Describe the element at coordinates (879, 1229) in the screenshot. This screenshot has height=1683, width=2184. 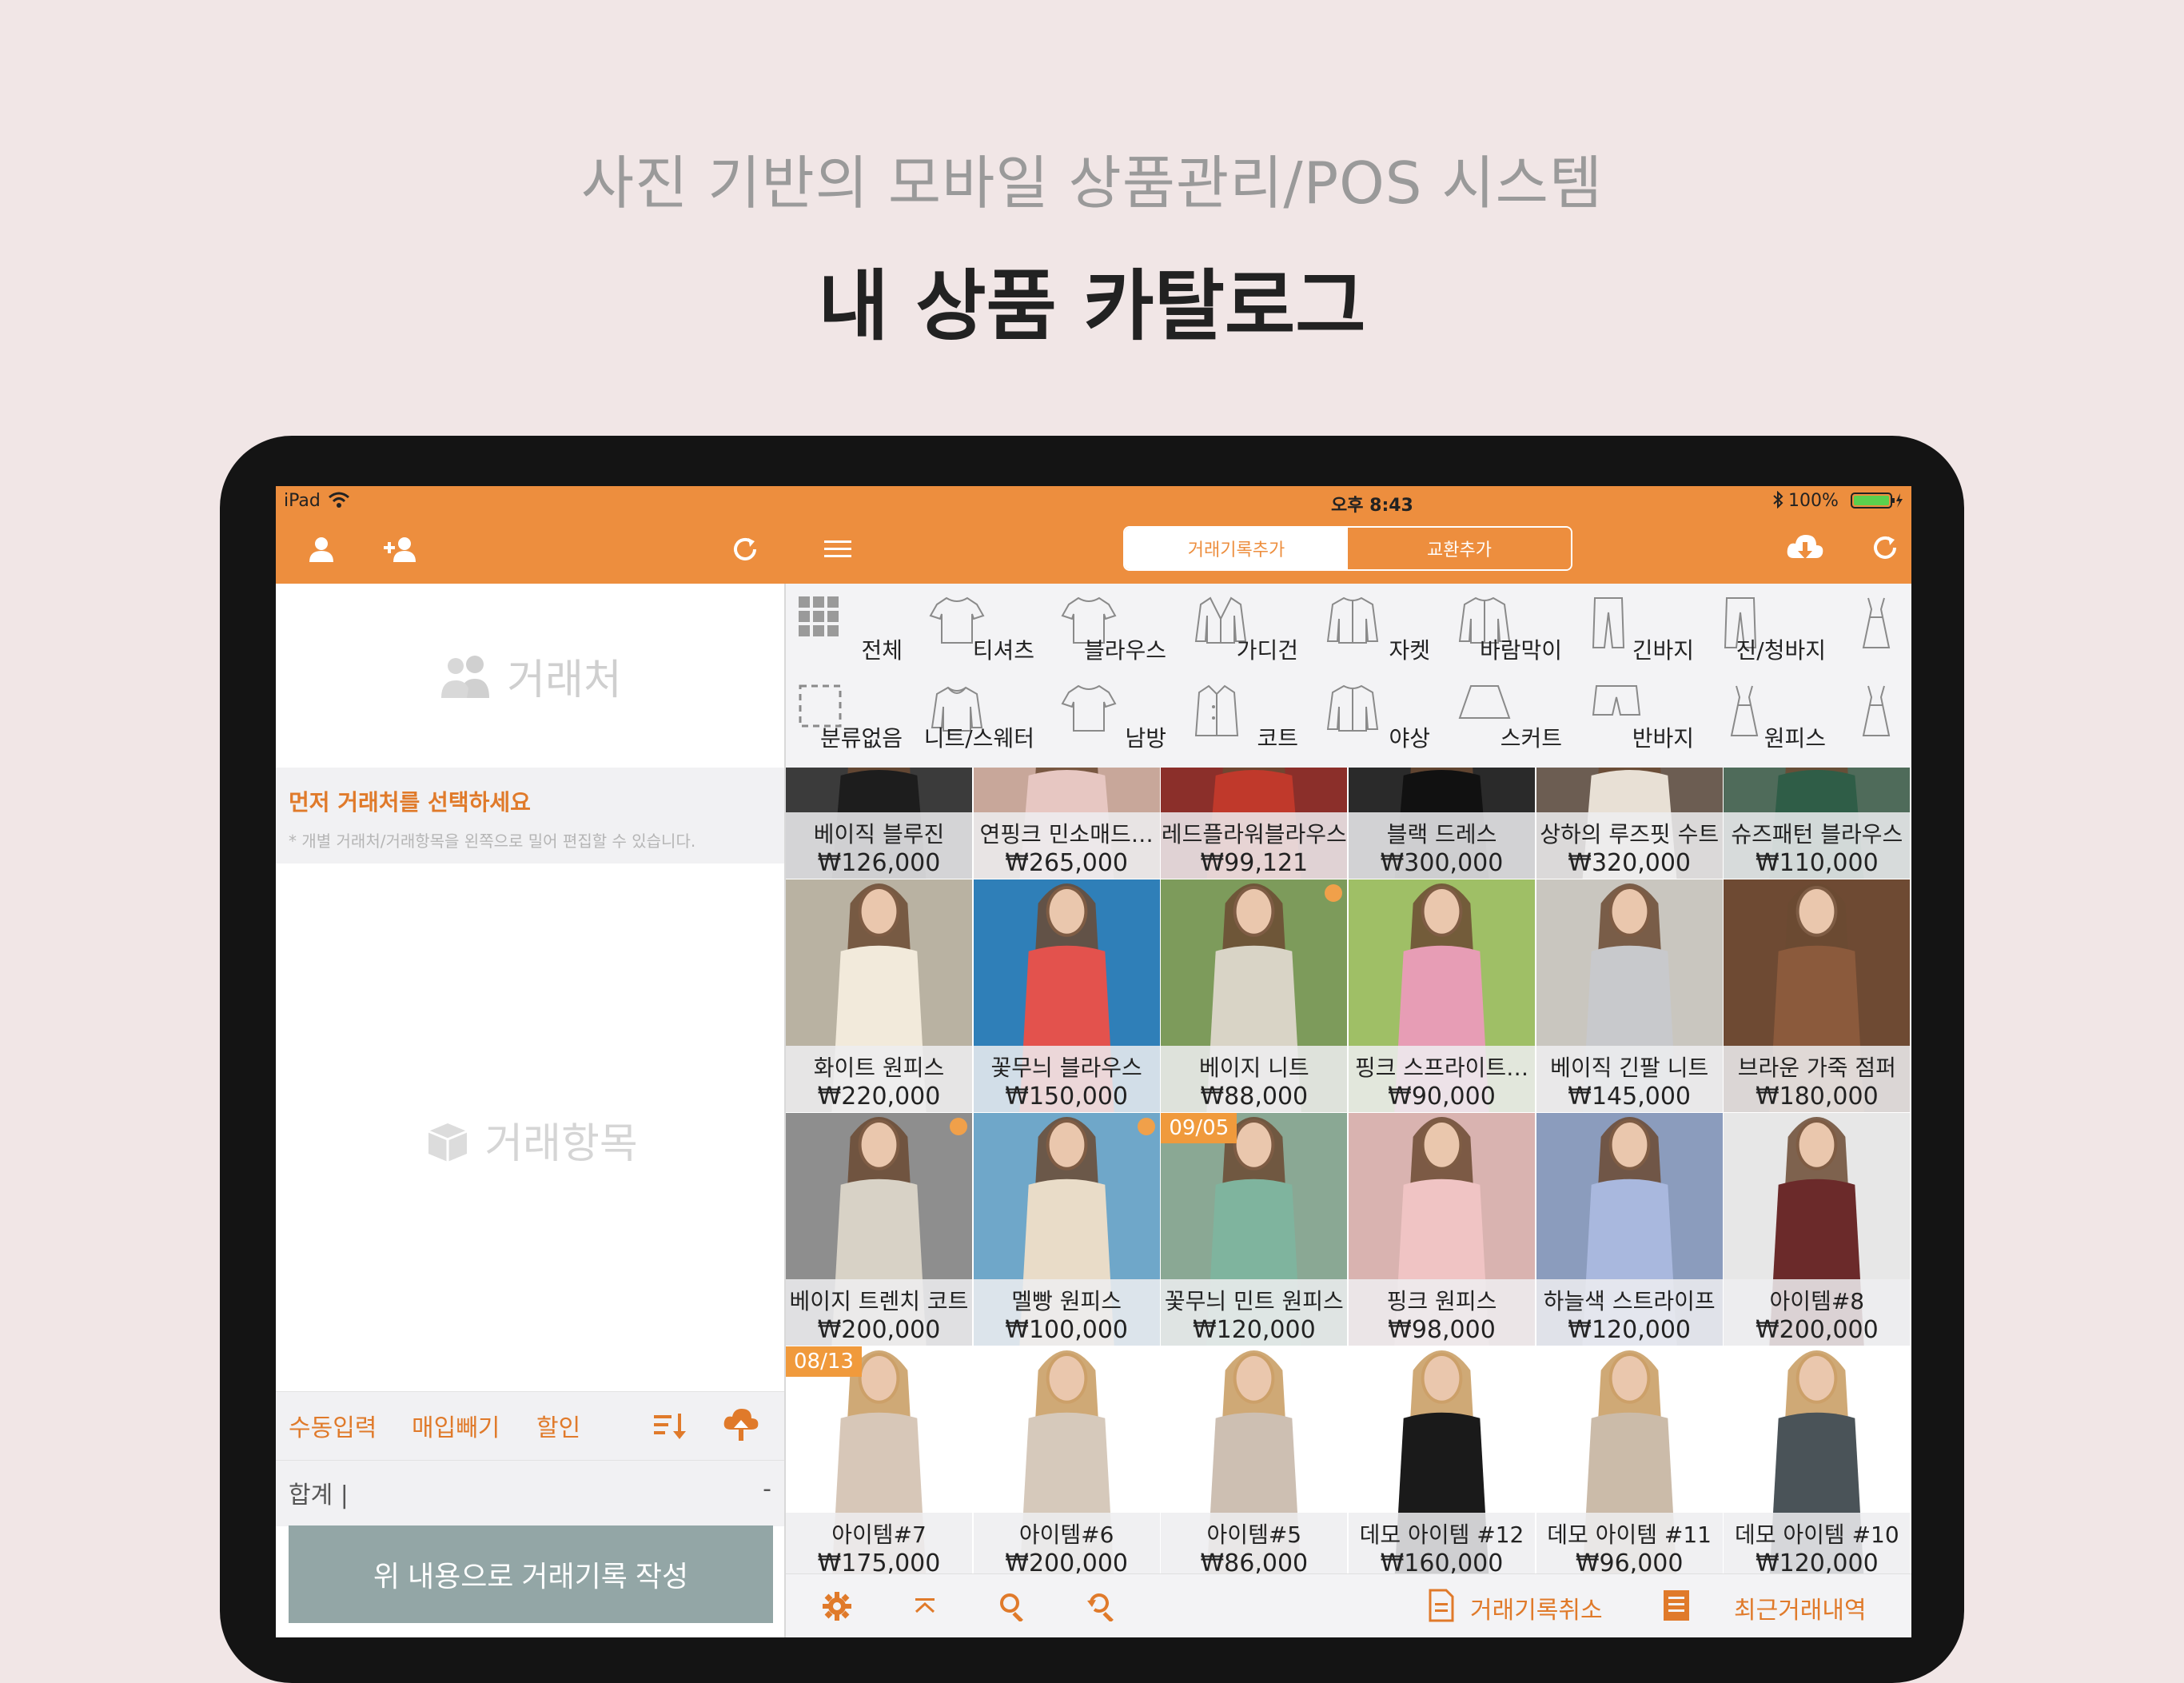
I see `product-card: 베이지 트렌치 코트 ₩200,000` at that location.